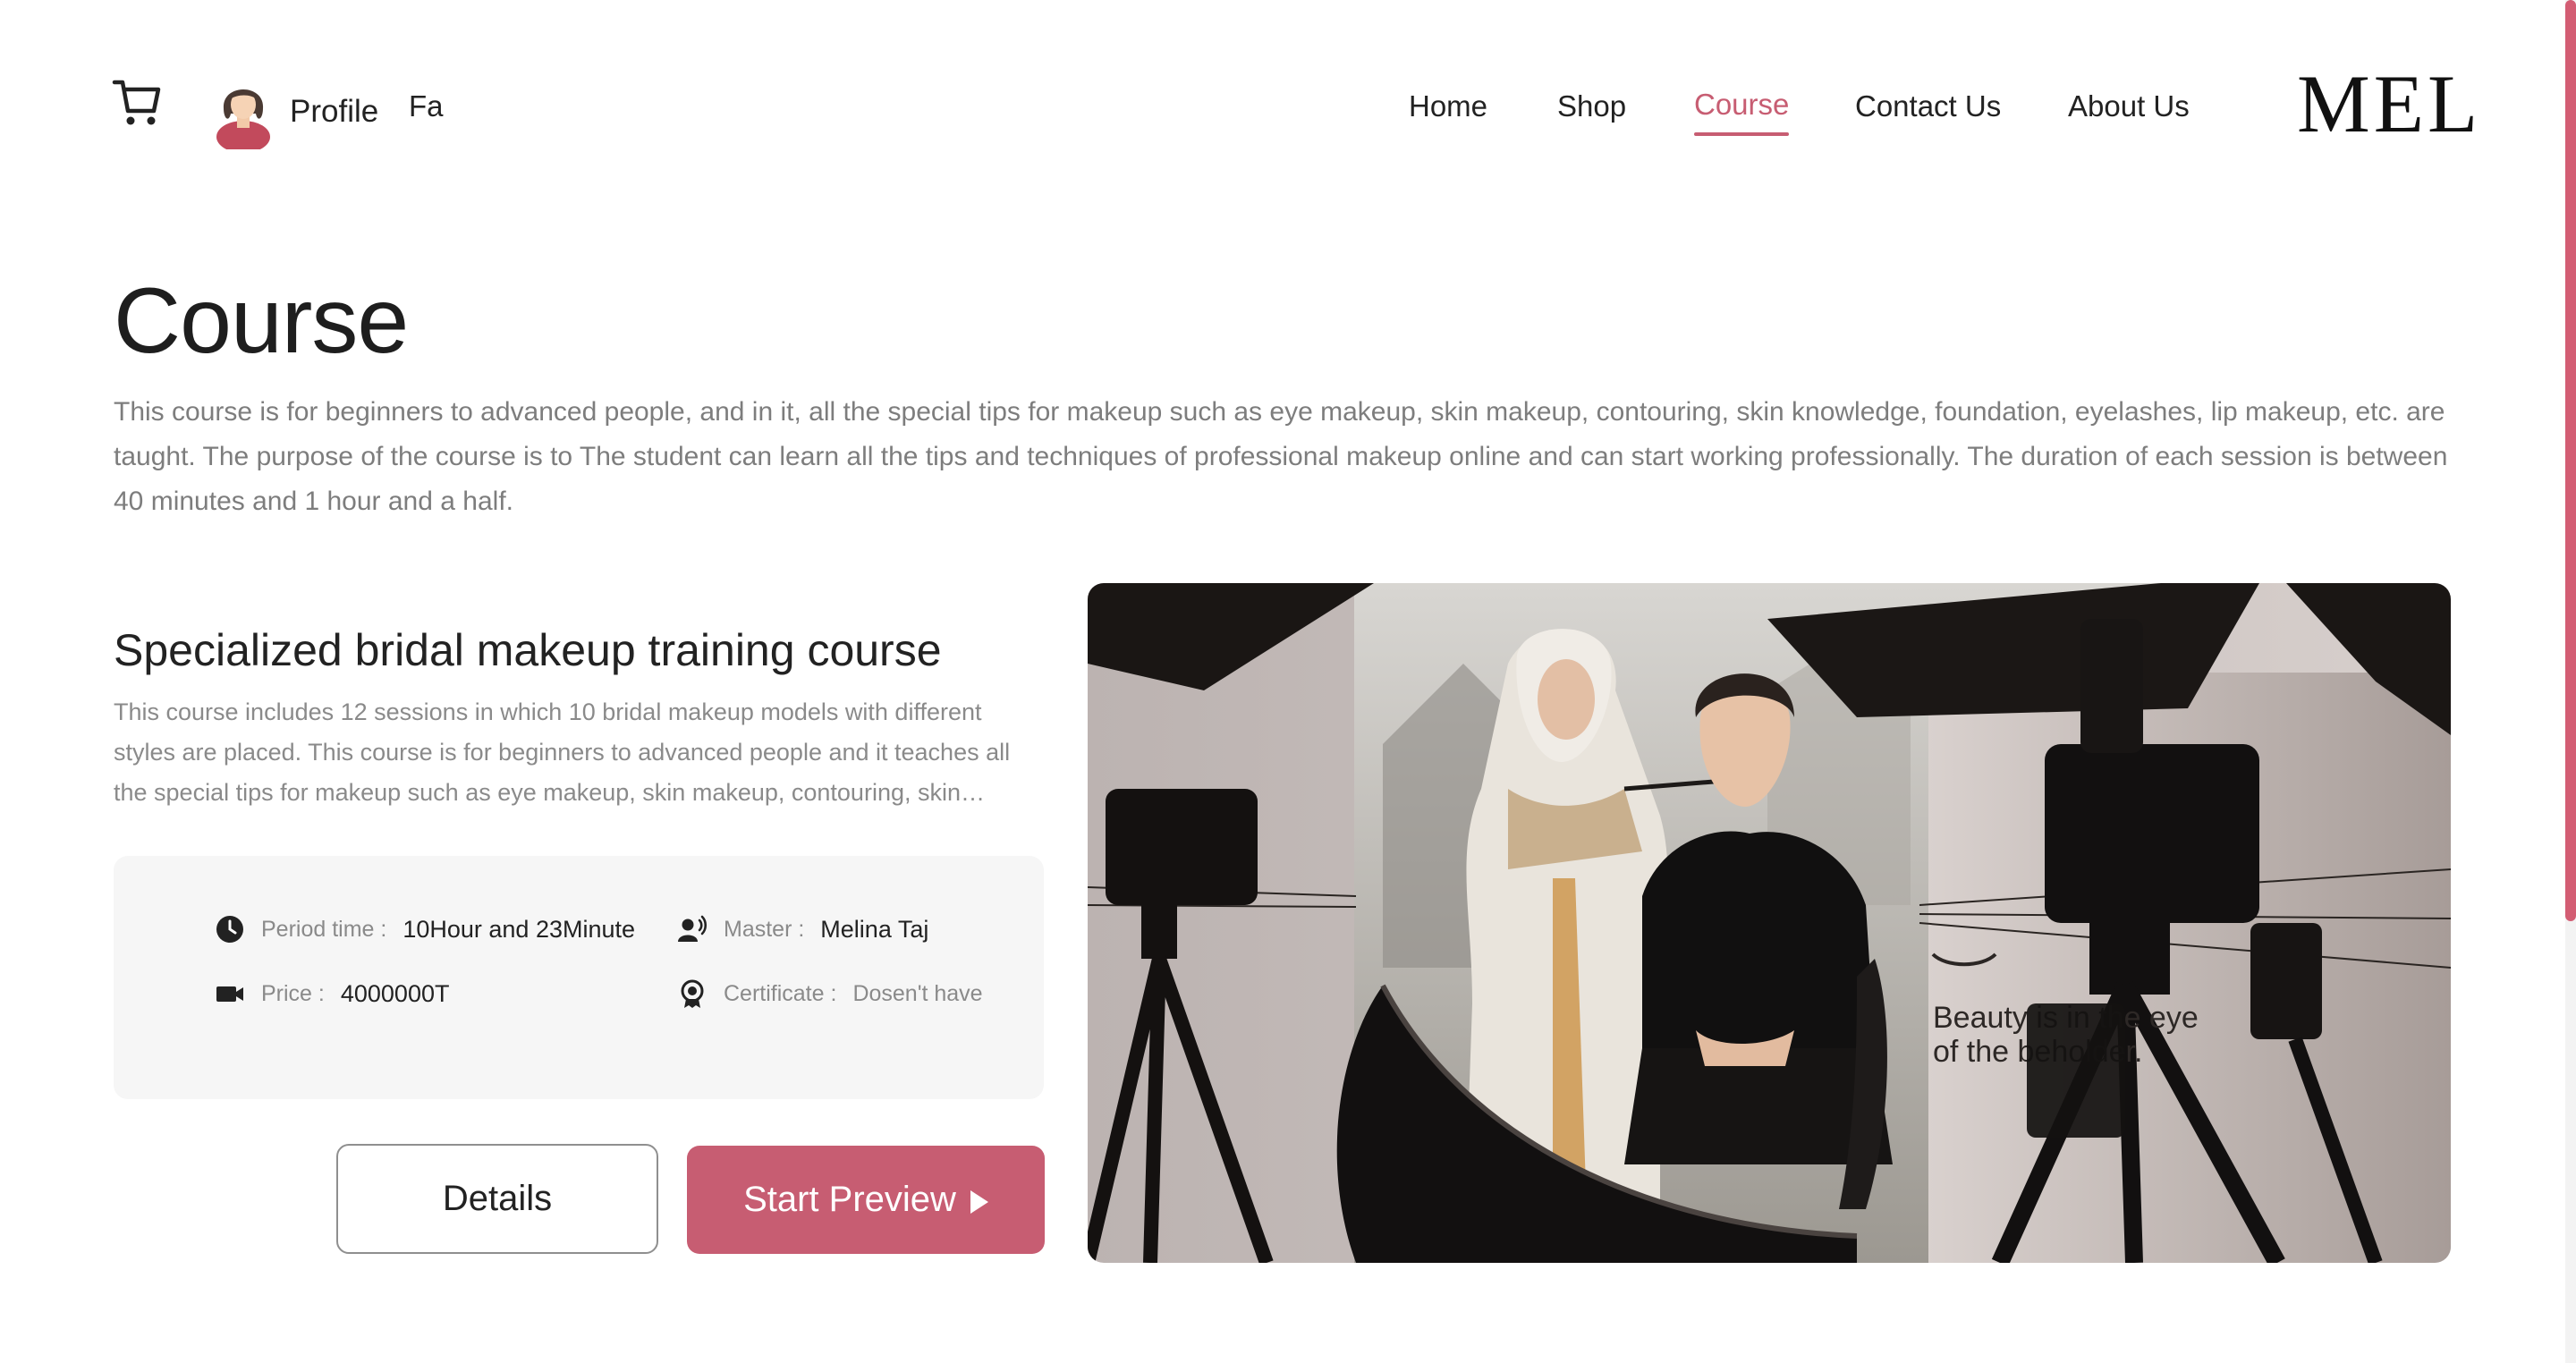 This screenshot has height=1363, width=2576. What do you see at coordinates (693, 929) in the screenshot?
I see `speaker-person-icon` at bounding box center [693, 929].